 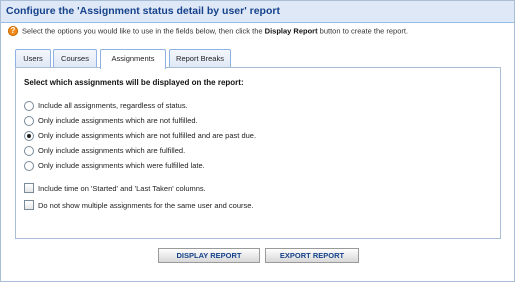 I want to click on tab-courses: Courses, so click(x=75, y=58).